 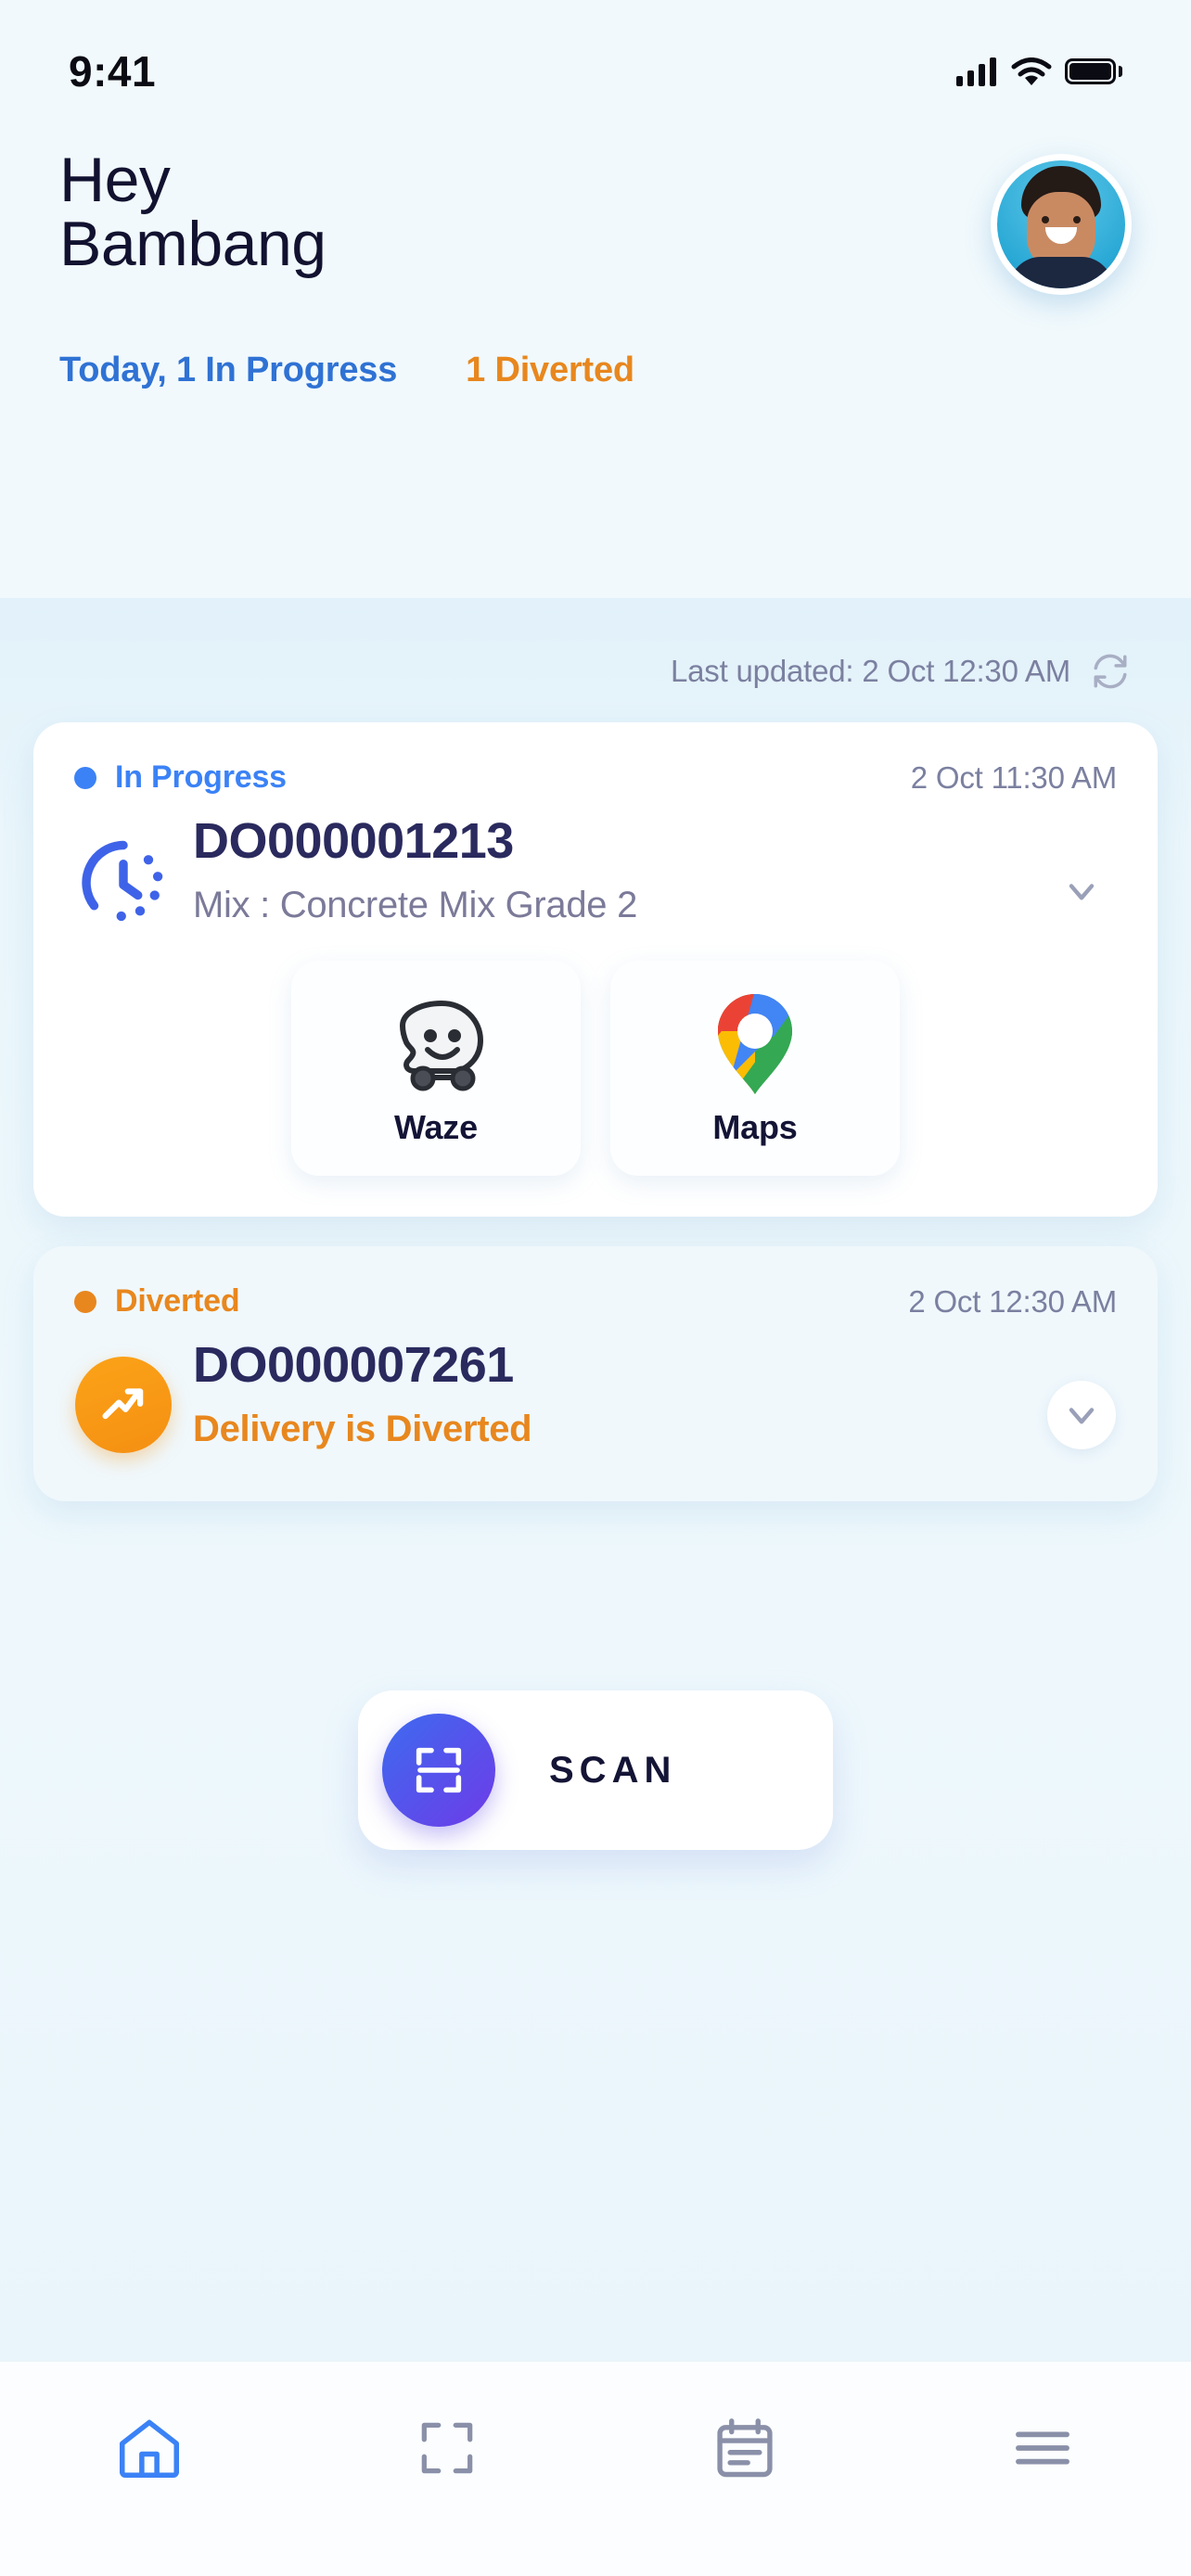 What do you see at coordinates (755, 1044) in the screenshot?
I see `google-maps-icon` at bounding box center [755, 1044].